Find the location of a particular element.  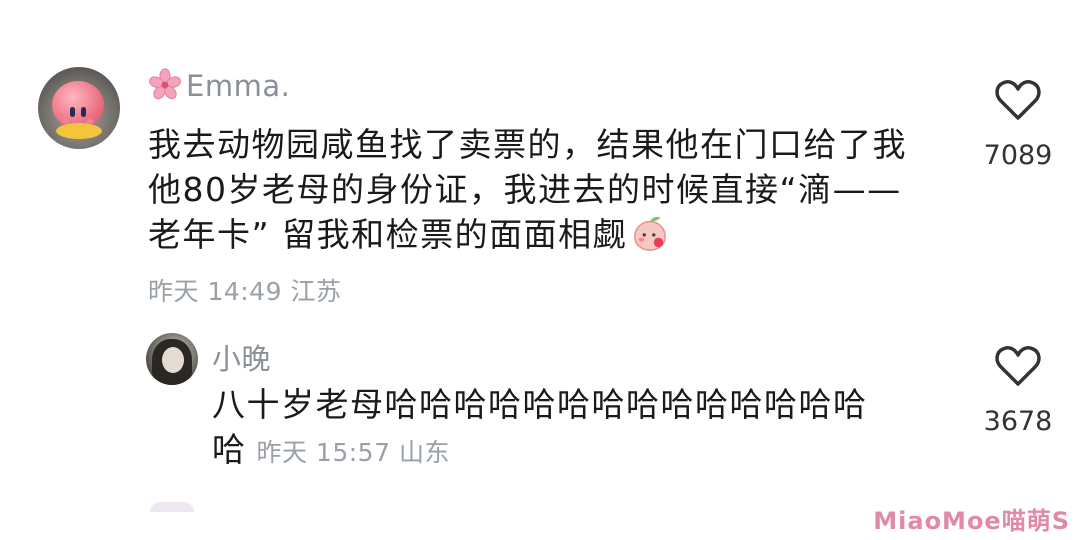

watermark: MiaoMoe喵萌S is located at coordinates (971, 521).